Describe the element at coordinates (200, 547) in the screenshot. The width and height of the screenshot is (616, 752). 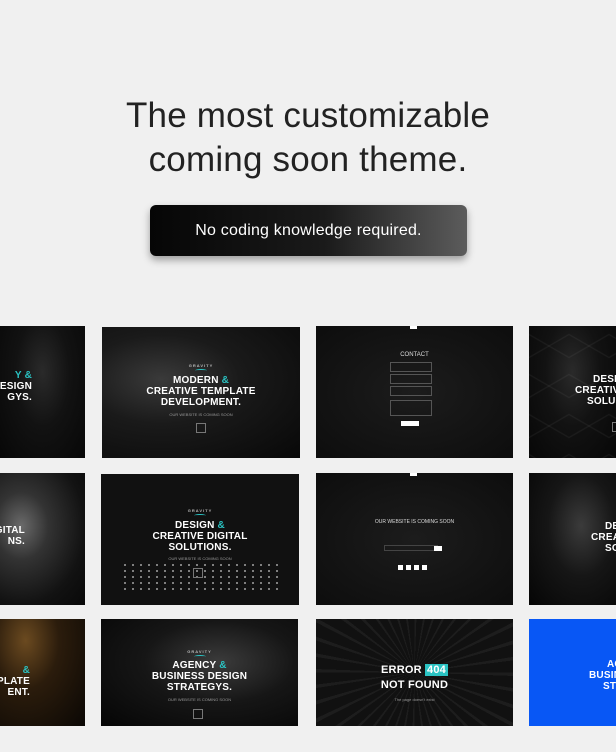
I see `preview-title-line: SOLUTIONS.` at that location.